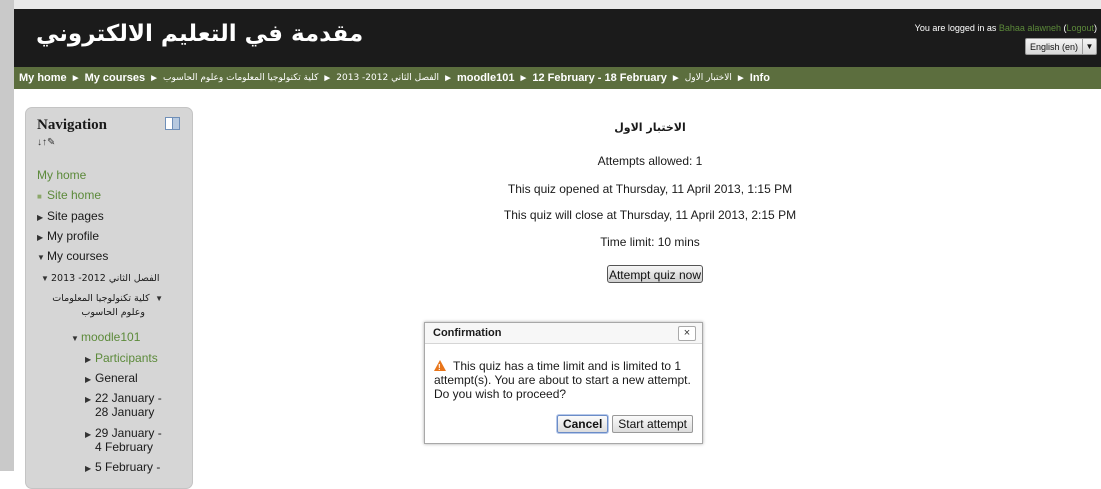 Image resolution: width=1101 pixels, height=489 pixels. Describe the element at coordinates (650, 127) in the screenshot. I see `quiz-title: الاختبار الاول` at that location.